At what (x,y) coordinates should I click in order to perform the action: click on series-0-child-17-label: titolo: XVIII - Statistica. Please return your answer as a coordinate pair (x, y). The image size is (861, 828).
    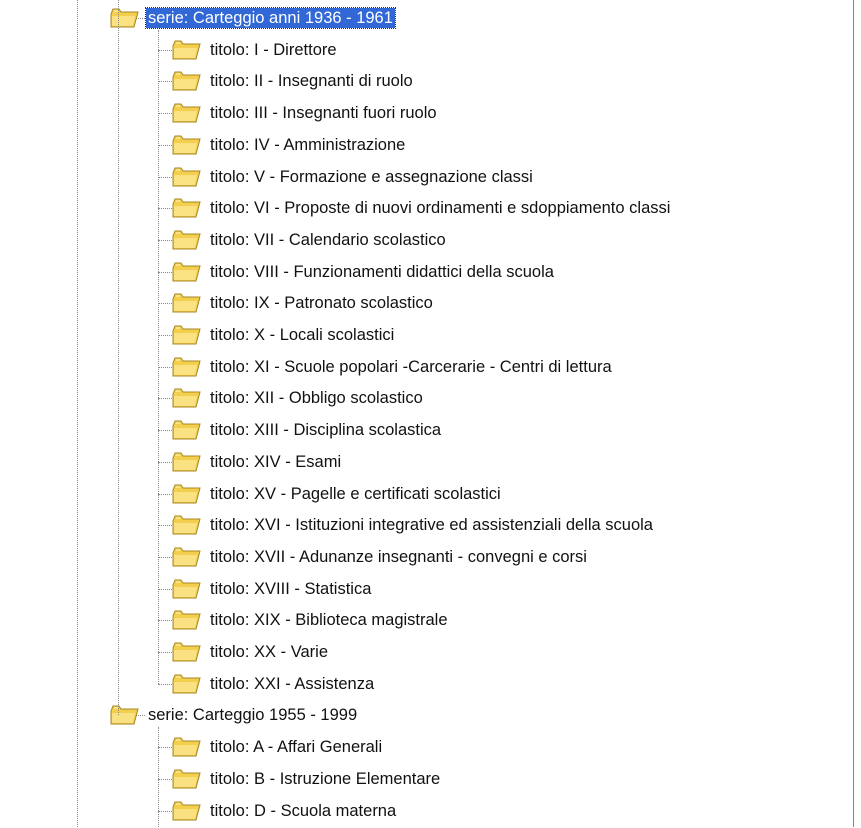
    Looking at the image, I should click on (291, 588).